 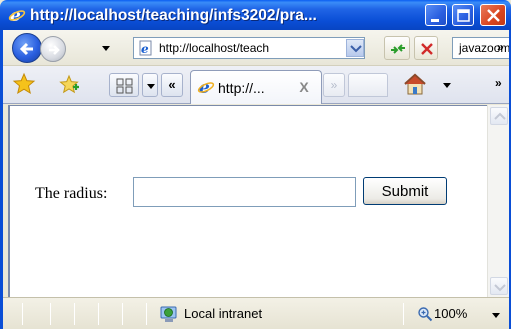 I want to click on refresh-icon, so click(x=398, y=49).